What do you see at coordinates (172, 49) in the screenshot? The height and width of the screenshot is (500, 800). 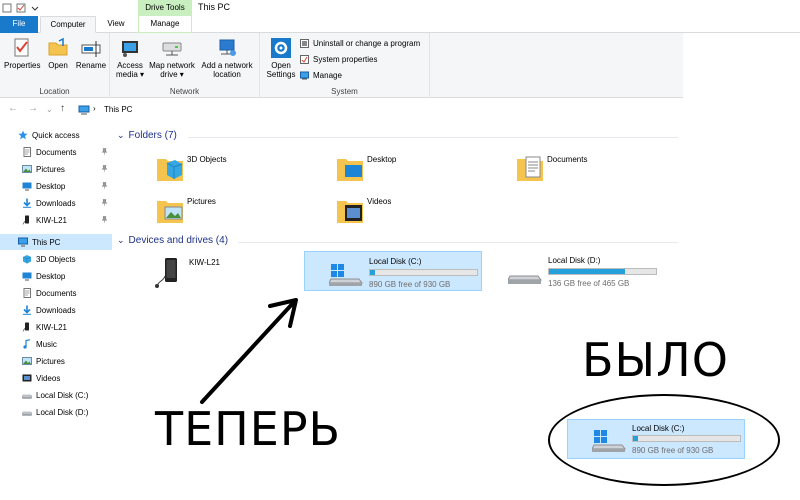 I see `network-drive-icon` at bounding box center [172, 49].